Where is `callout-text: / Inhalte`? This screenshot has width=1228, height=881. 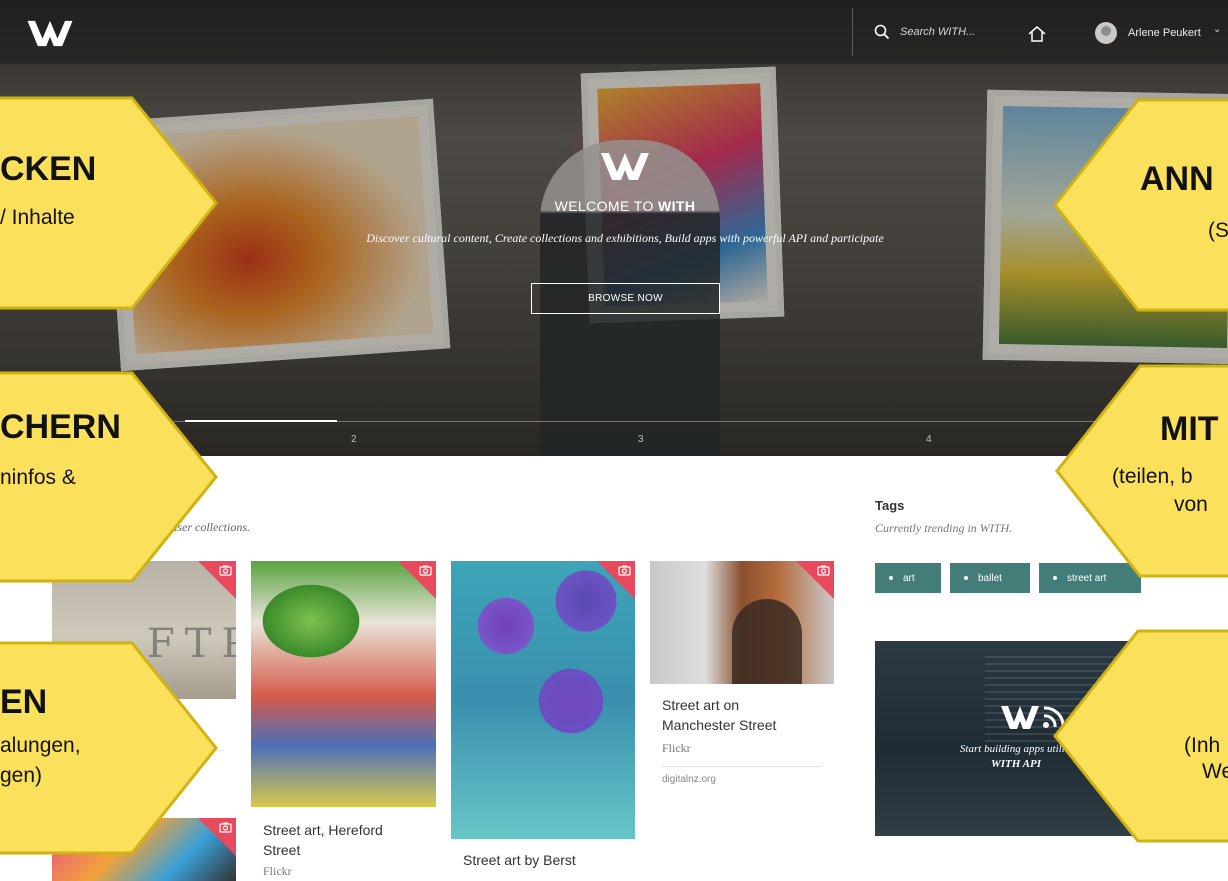
callout-text: / Inhalte is located at coordinates (37, 217).